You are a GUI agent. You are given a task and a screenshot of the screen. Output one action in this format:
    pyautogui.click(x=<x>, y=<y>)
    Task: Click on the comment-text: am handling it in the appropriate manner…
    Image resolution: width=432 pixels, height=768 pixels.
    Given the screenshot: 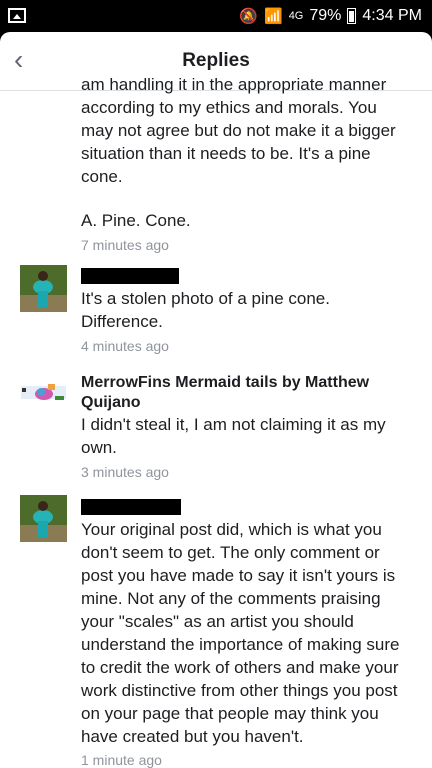 What is the action you would take?
    pyautogui.click(x=238, y=130)
    